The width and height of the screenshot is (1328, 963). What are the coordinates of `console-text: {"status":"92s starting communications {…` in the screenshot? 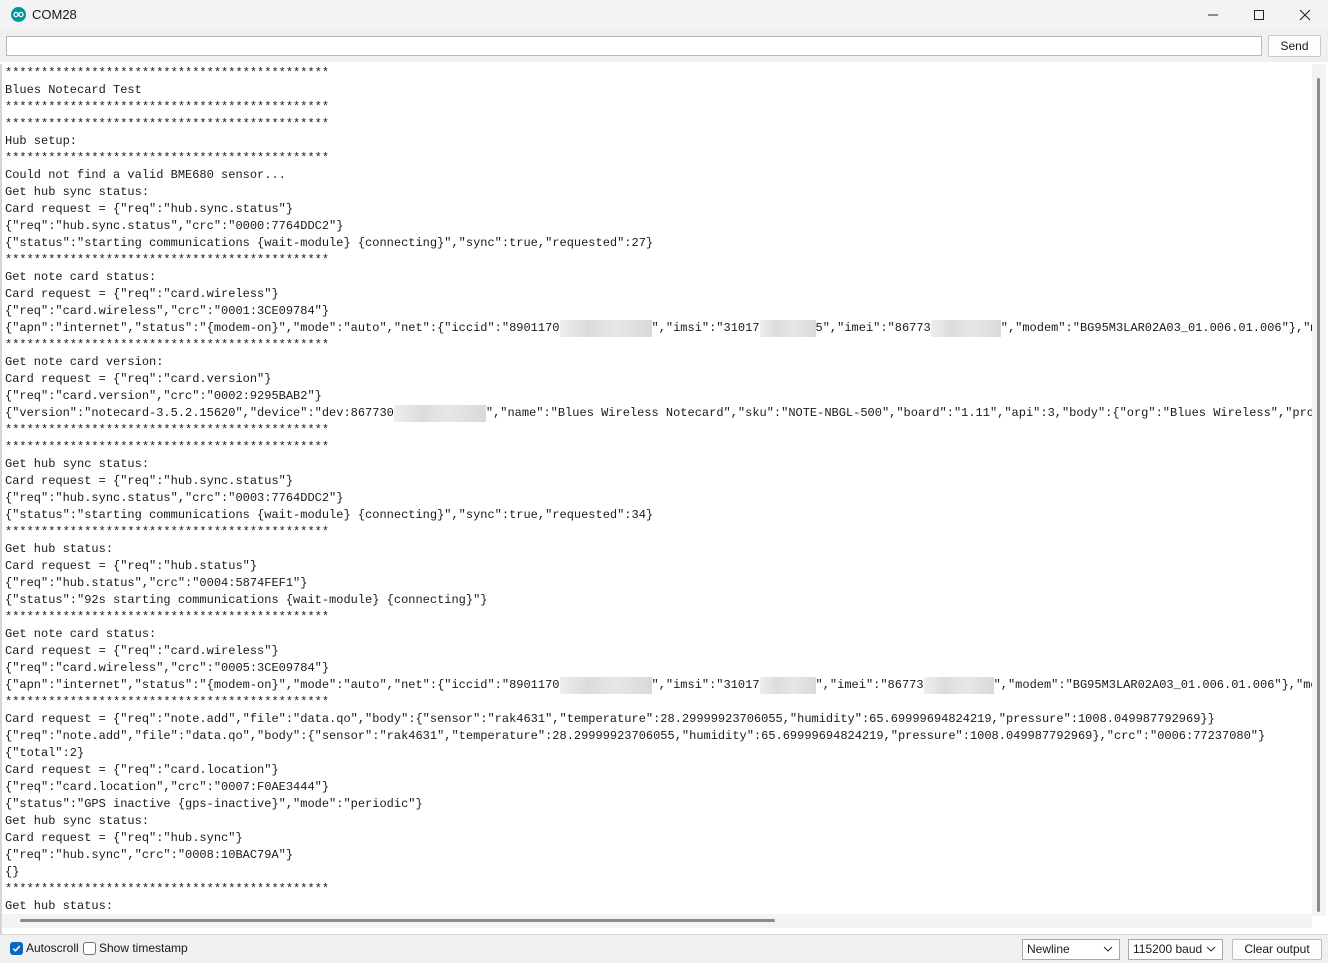 It's located at (246, 600).